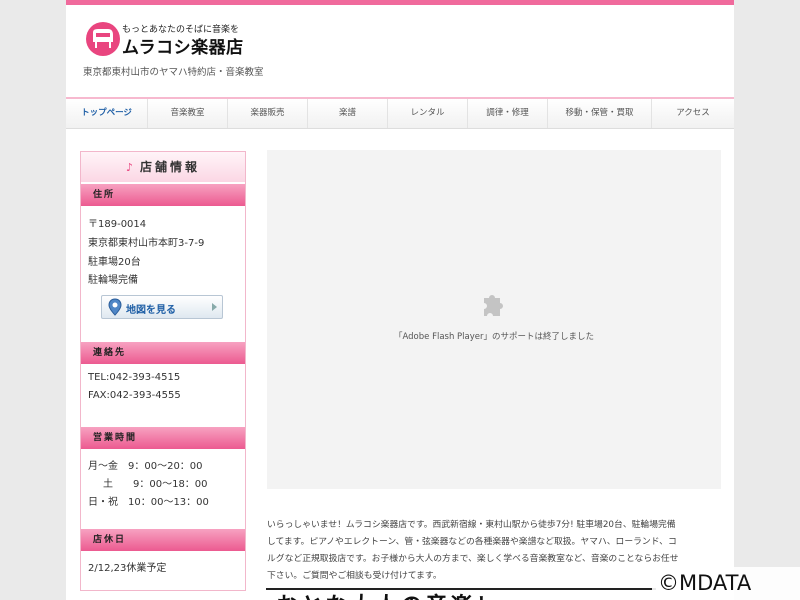 The height and width of the screenshot is (600, 800). I want to click on closed-days-text: 2/12,23休業予定, so click(127, 568).